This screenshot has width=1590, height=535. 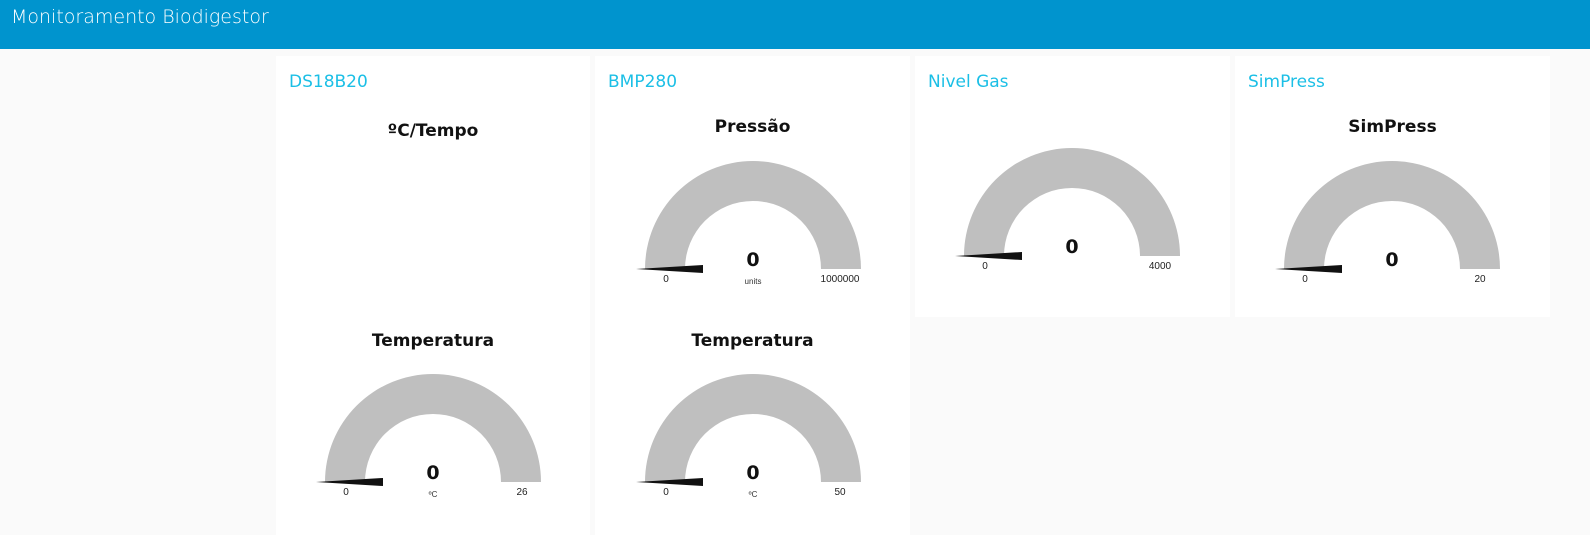 I want to click on gauge-max: 4000, so click(x=1160, y=266).